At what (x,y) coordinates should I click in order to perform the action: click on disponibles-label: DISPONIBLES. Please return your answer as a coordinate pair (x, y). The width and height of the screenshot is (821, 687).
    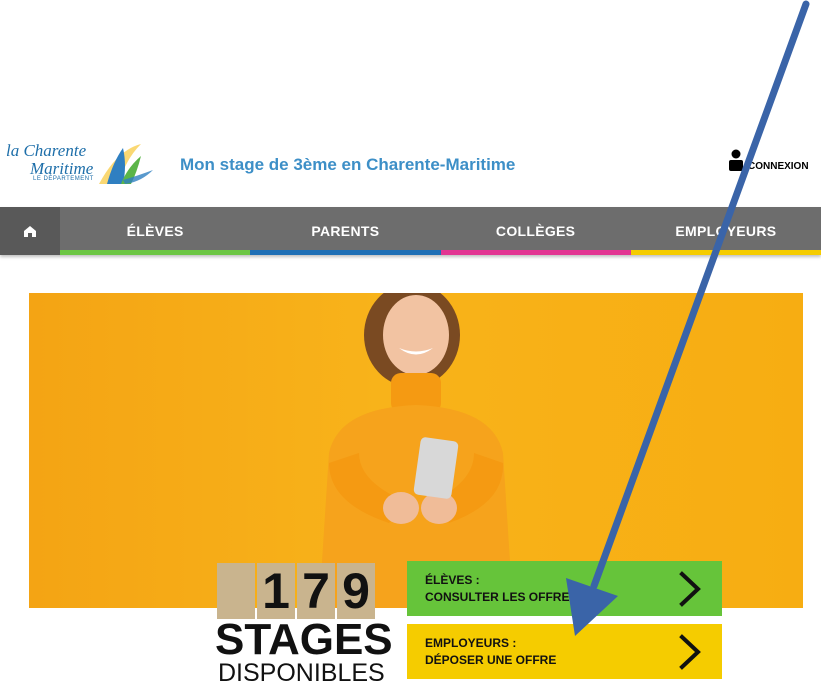
    Looking at the image, I should click on (301, 673).